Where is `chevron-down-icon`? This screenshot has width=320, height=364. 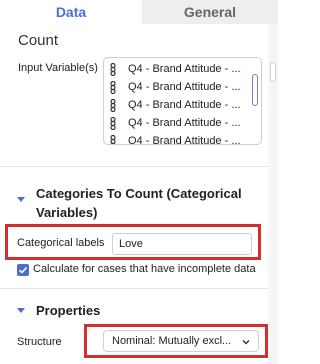 chevron-down-icon is located at coordinates (246, 342).